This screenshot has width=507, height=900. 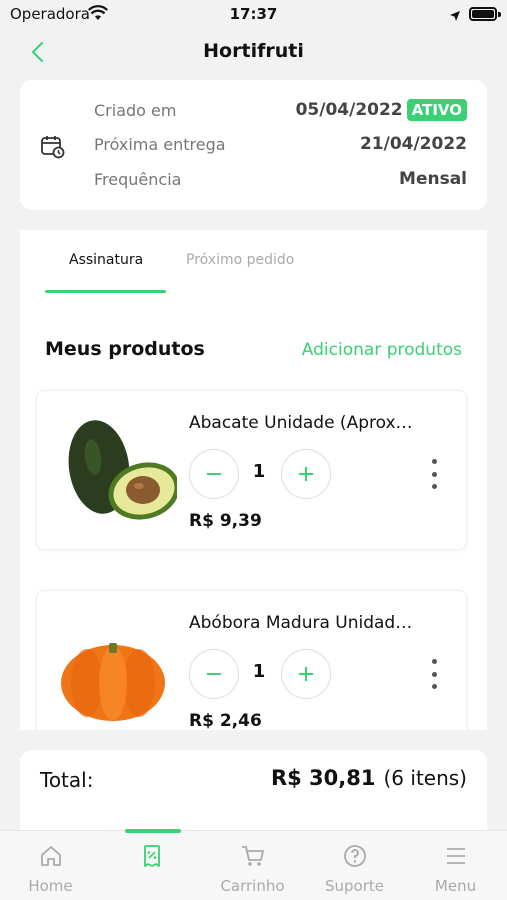 What do you see at coordinates (50, 886) in the screenshot?
I see `tab-label: Home` at bounding box center [50, 886].